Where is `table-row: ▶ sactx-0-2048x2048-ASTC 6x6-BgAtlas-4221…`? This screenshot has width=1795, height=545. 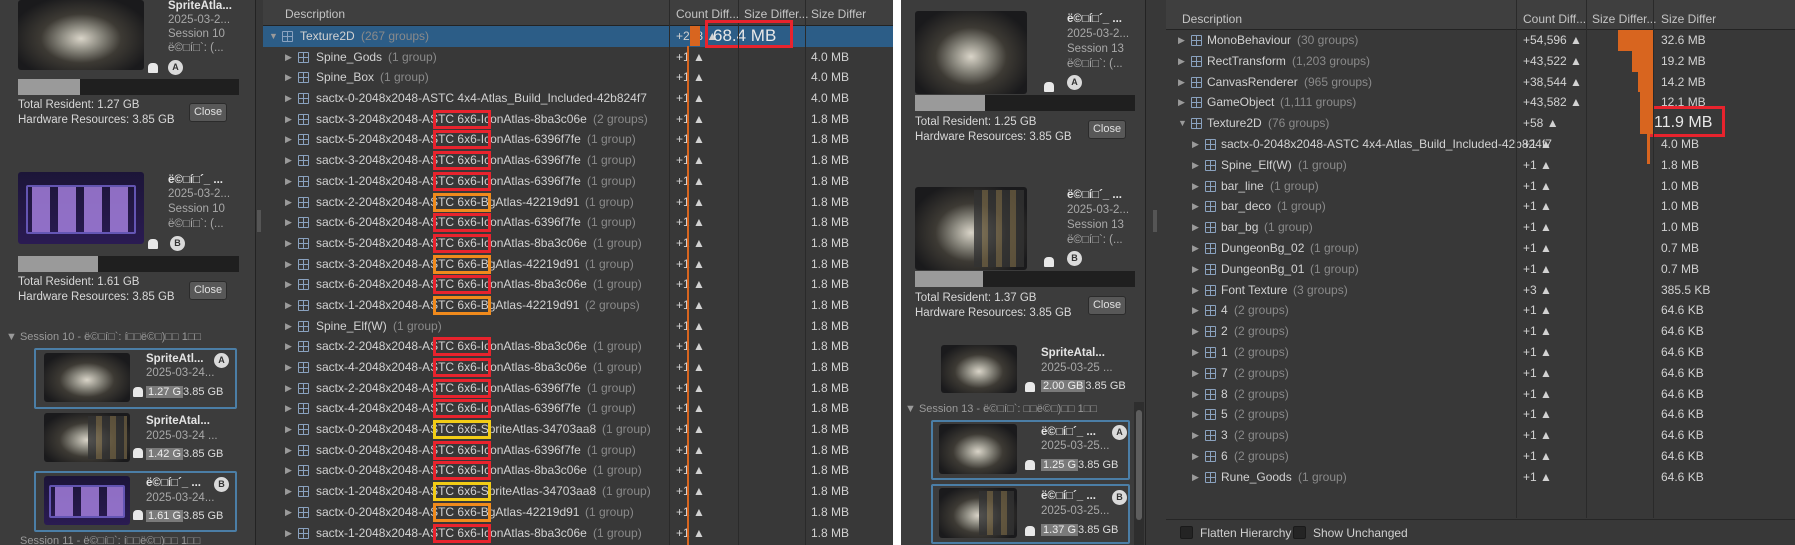
table-row: ▶ sactx-0-2048x2048-ASTC 6x6-BgAtlas-4221… is located at coordinates (578, 512).